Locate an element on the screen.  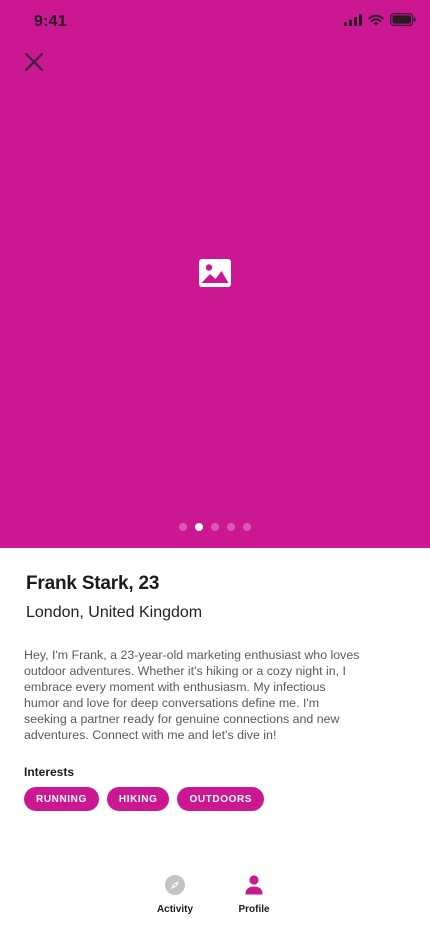
cellular-signal-icon is located at coordinates (353, 22).